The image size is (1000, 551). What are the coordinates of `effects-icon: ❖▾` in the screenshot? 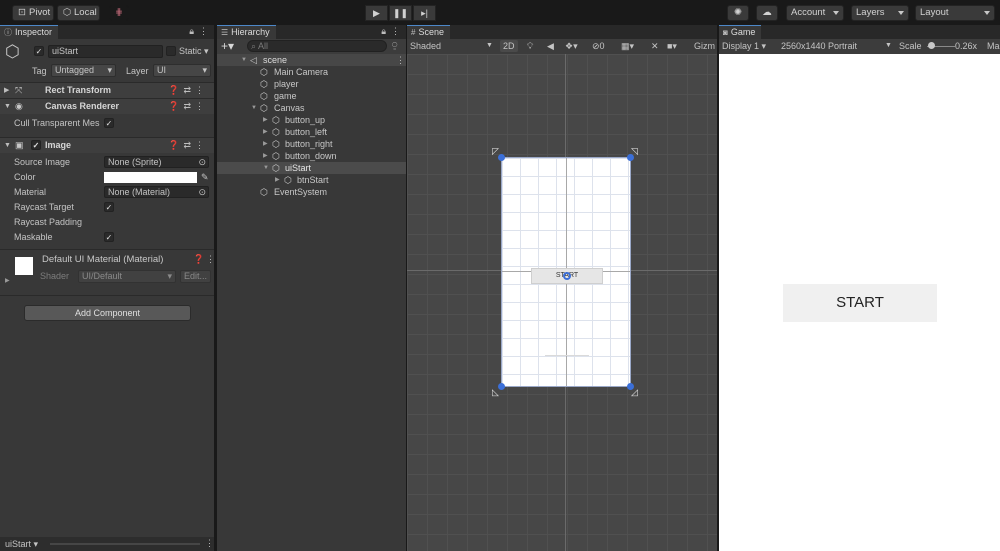 It's located at (571, 46).